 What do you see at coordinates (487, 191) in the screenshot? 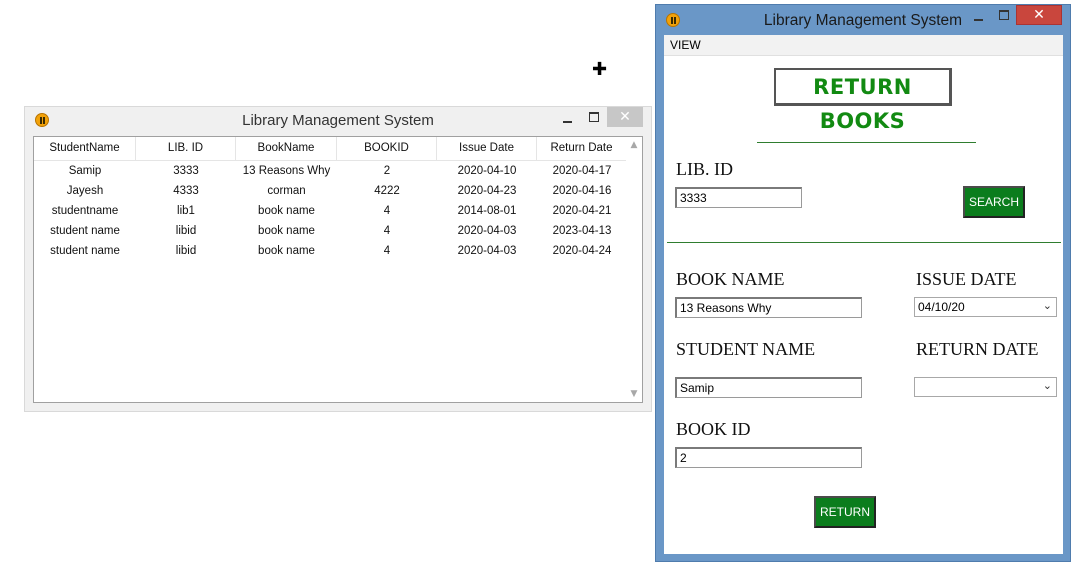
I see `table-cell: 2020-04-23` at bounding box center [487, 191].